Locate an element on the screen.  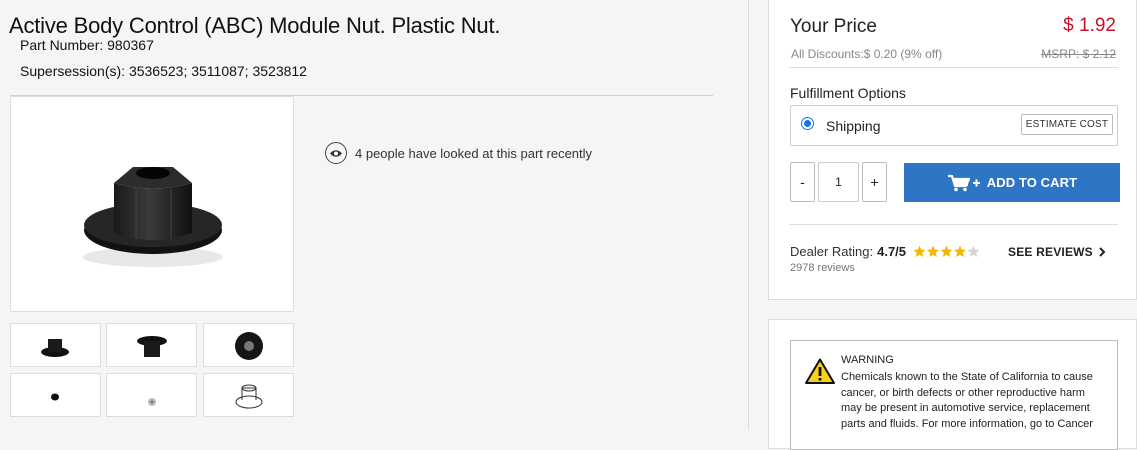
plastic-nut-image is located at coordinates (153, 217).